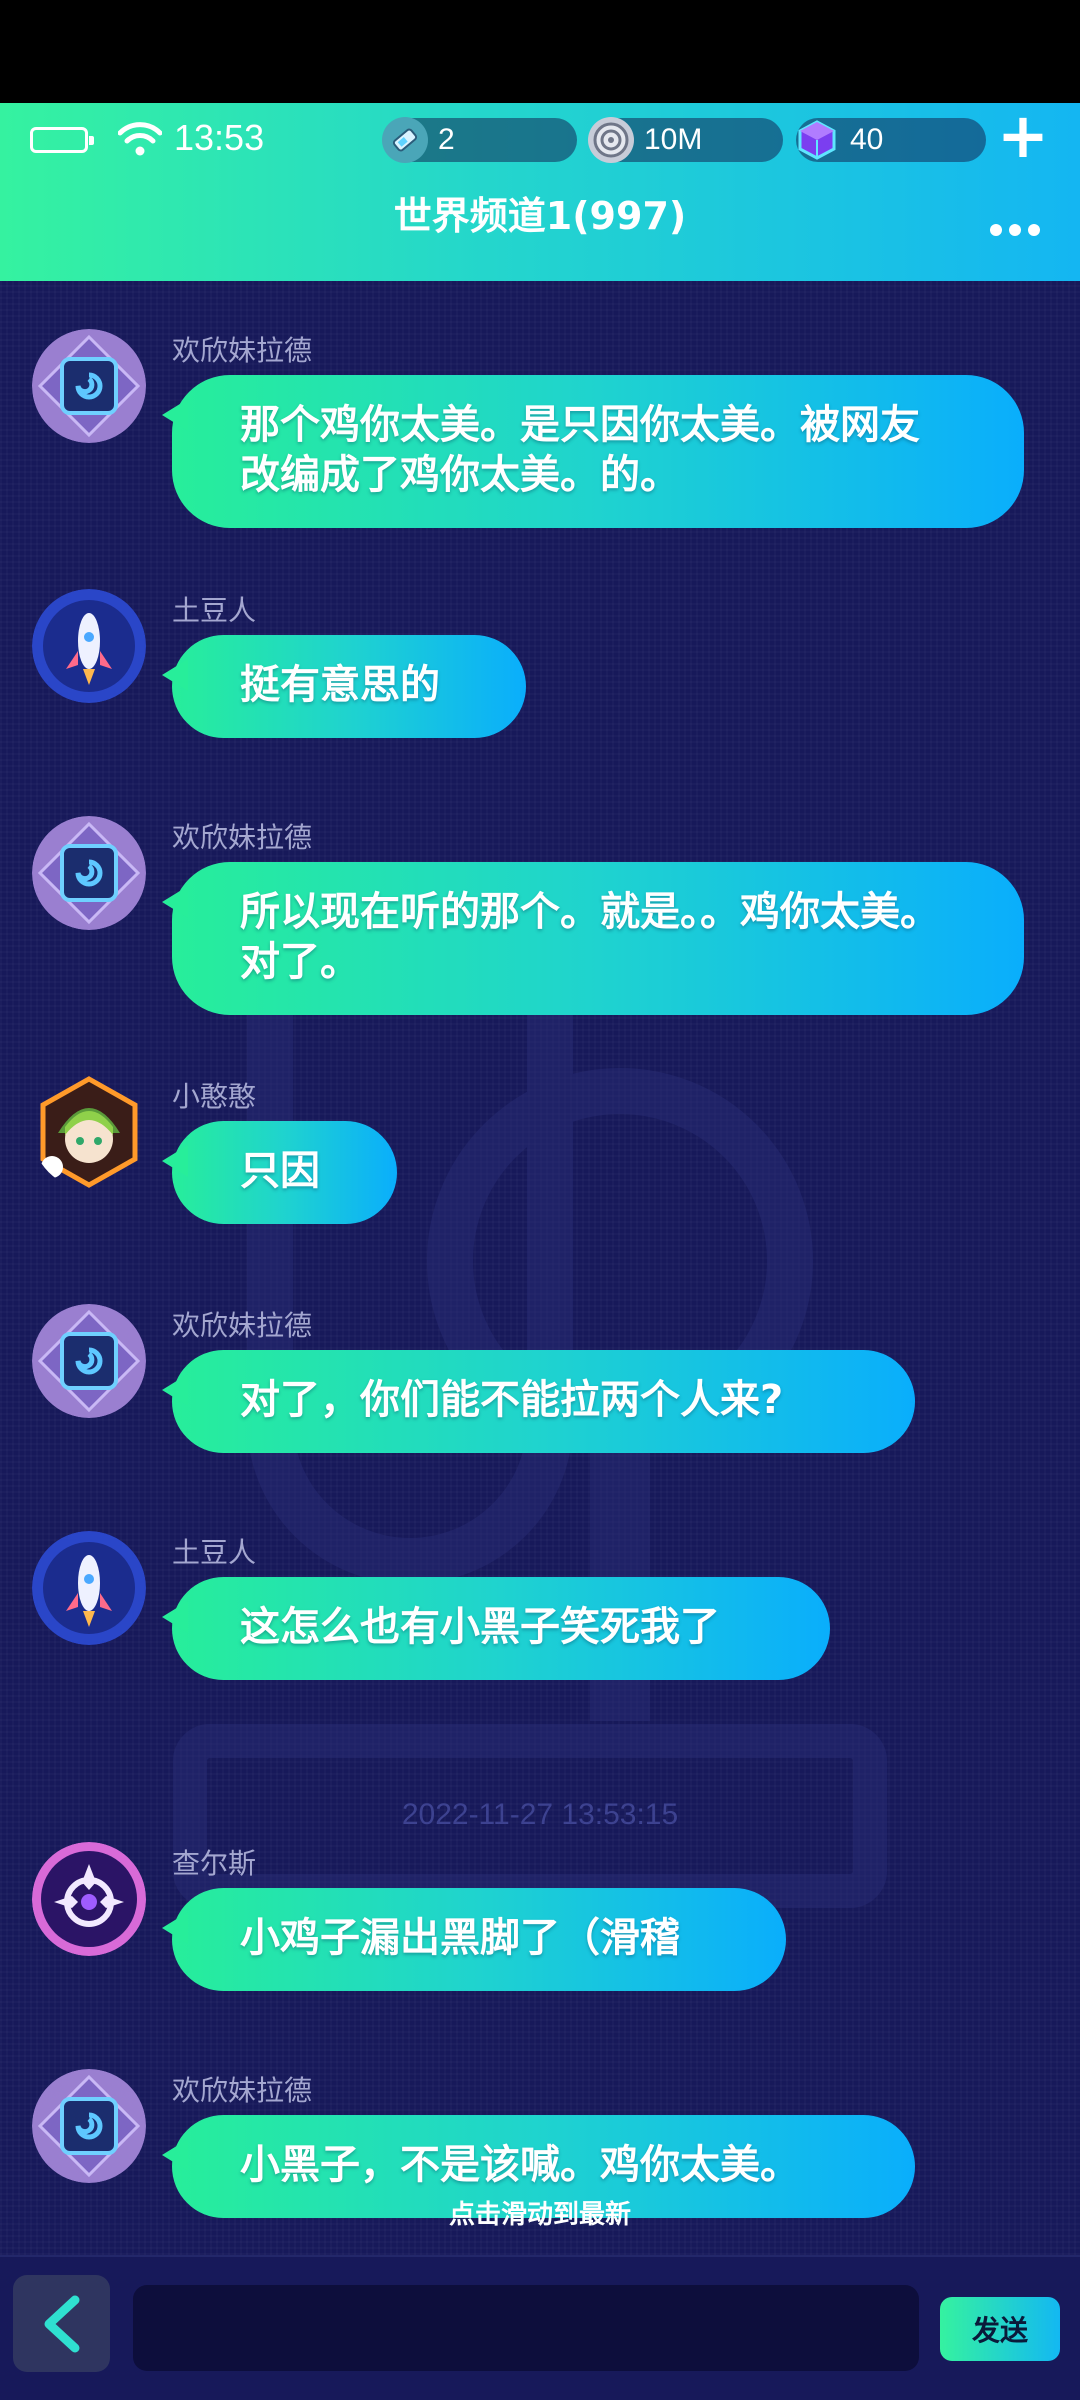  I want to click on message-text-line: 改编成了鸡你太美。的。, so click(460, 475).